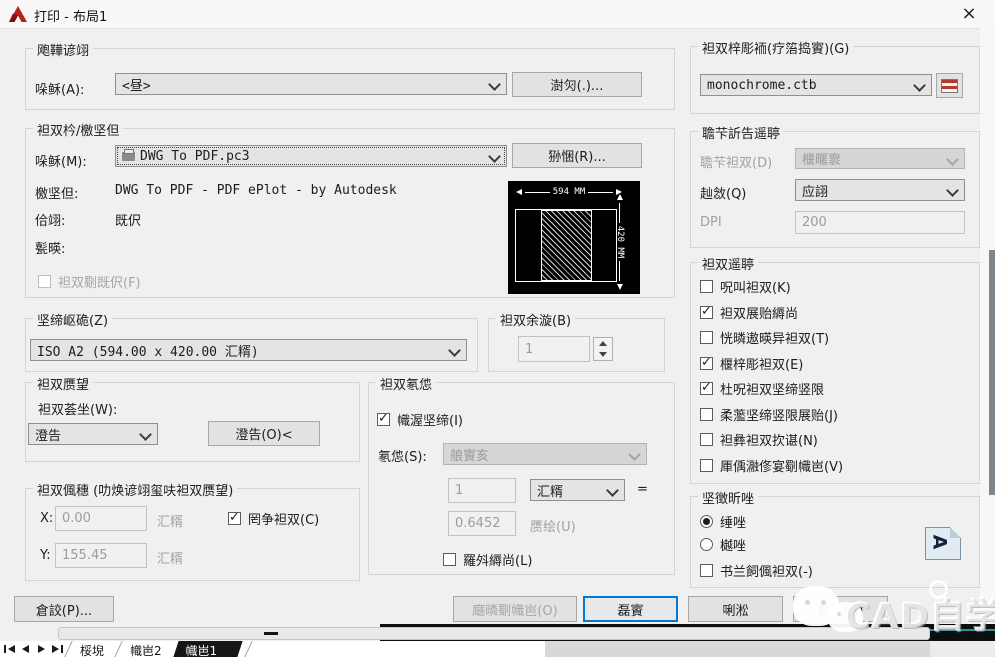  What do you see at coordinates (101, 555) in the screenshot?
I see `offset-y-input: 155.45` at bounding box center [101, 555].